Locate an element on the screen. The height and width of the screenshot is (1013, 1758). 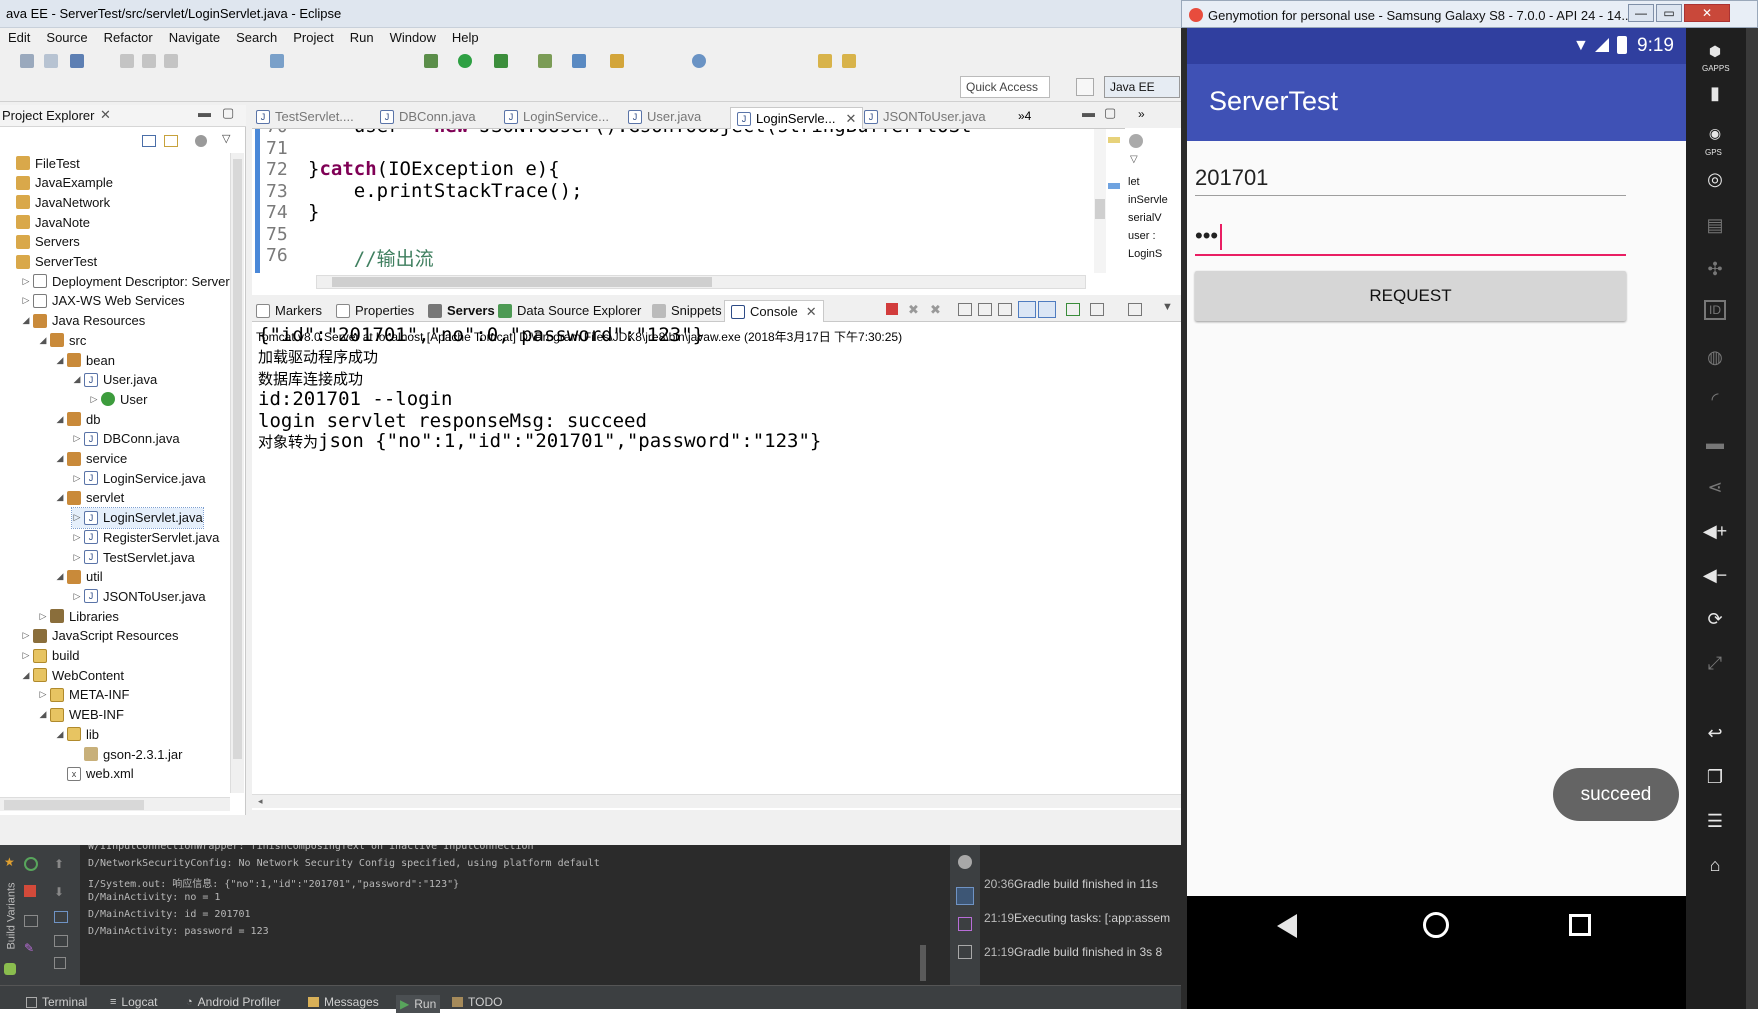
editor-tab-overflow: »4 is located at coordinates (1024, 116).